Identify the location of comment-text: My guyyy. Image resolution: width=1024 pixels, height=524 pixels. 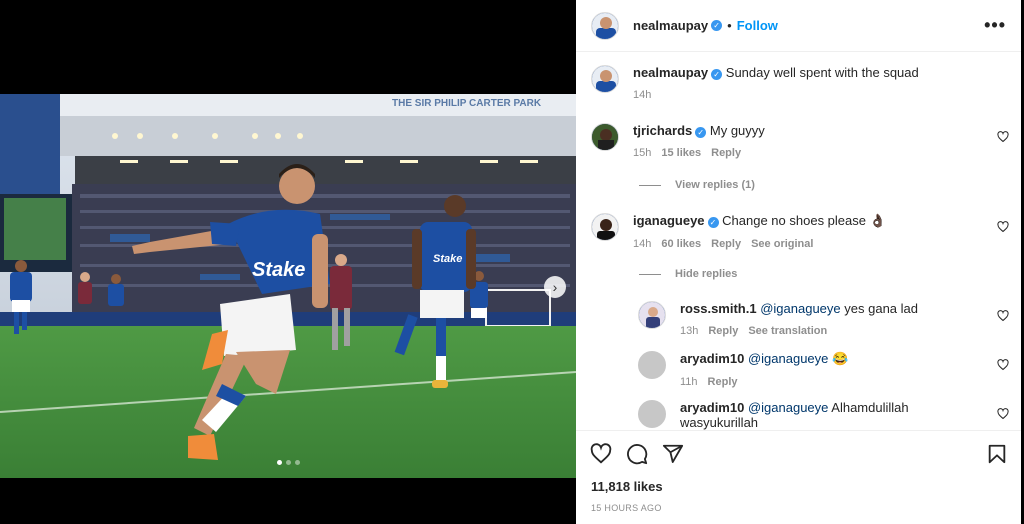
(737, 130).